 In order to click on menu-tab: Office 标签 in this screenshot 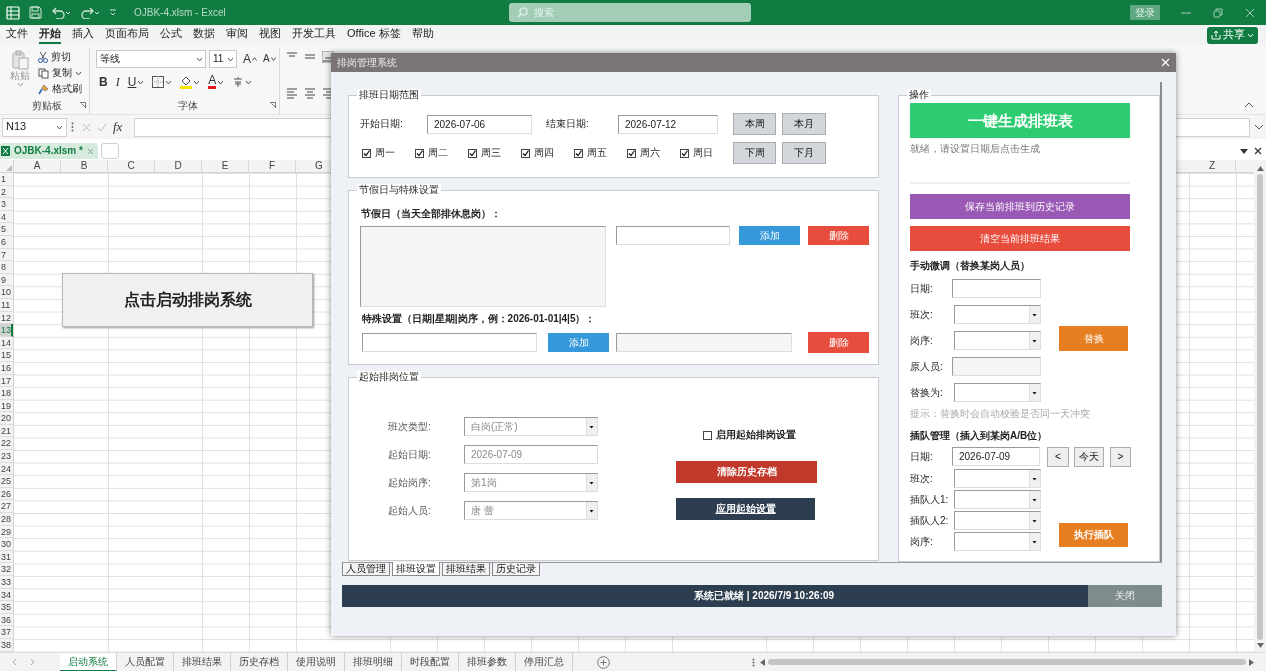, I will do `click(374, 35)`.